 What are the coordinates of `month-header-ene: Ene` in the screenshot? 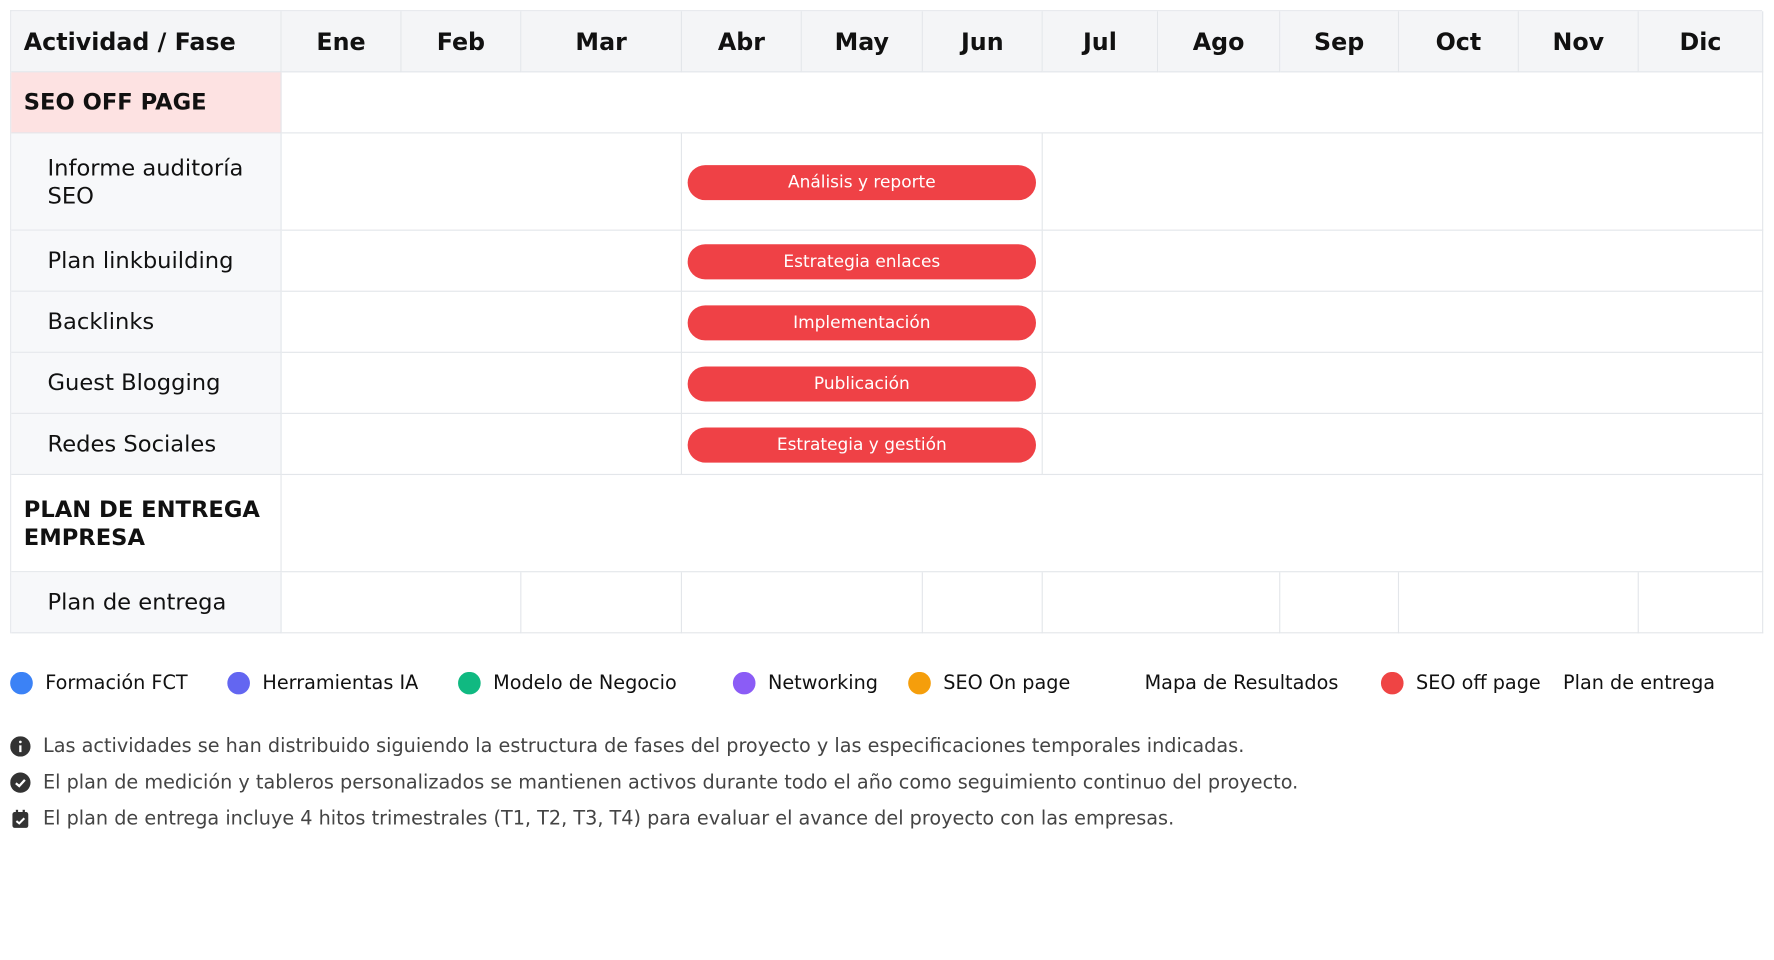 It's located at (341, 42).